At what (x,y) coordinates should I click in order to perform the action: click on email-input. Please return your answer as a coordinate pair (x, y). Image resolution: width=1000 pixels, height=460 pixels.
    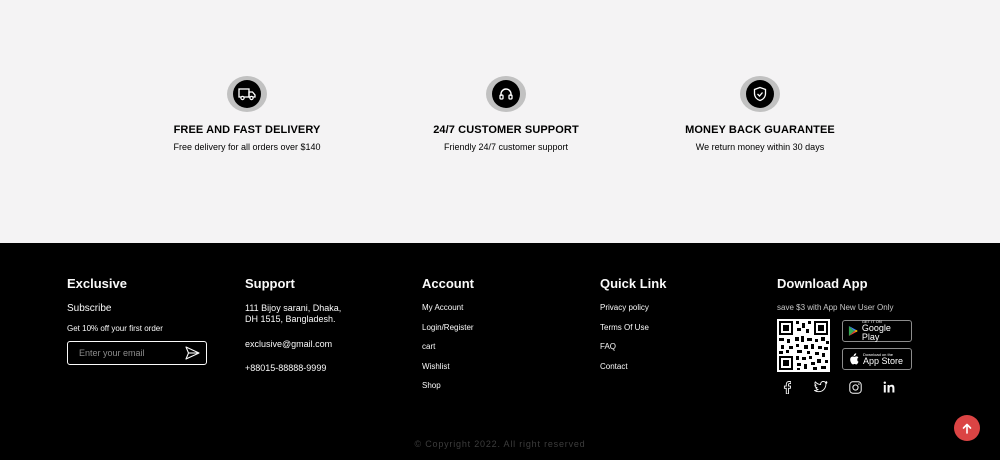
    Looking at the image, I should click on (129, 353).